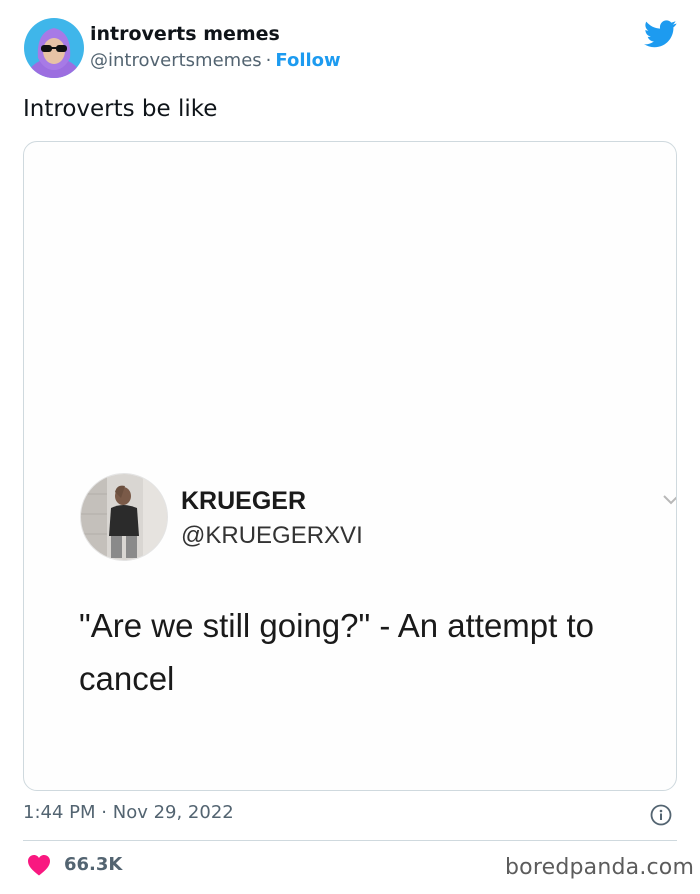 The image size is (700, 894). I want to click on author-name: introverts memes, so click(185, 34).